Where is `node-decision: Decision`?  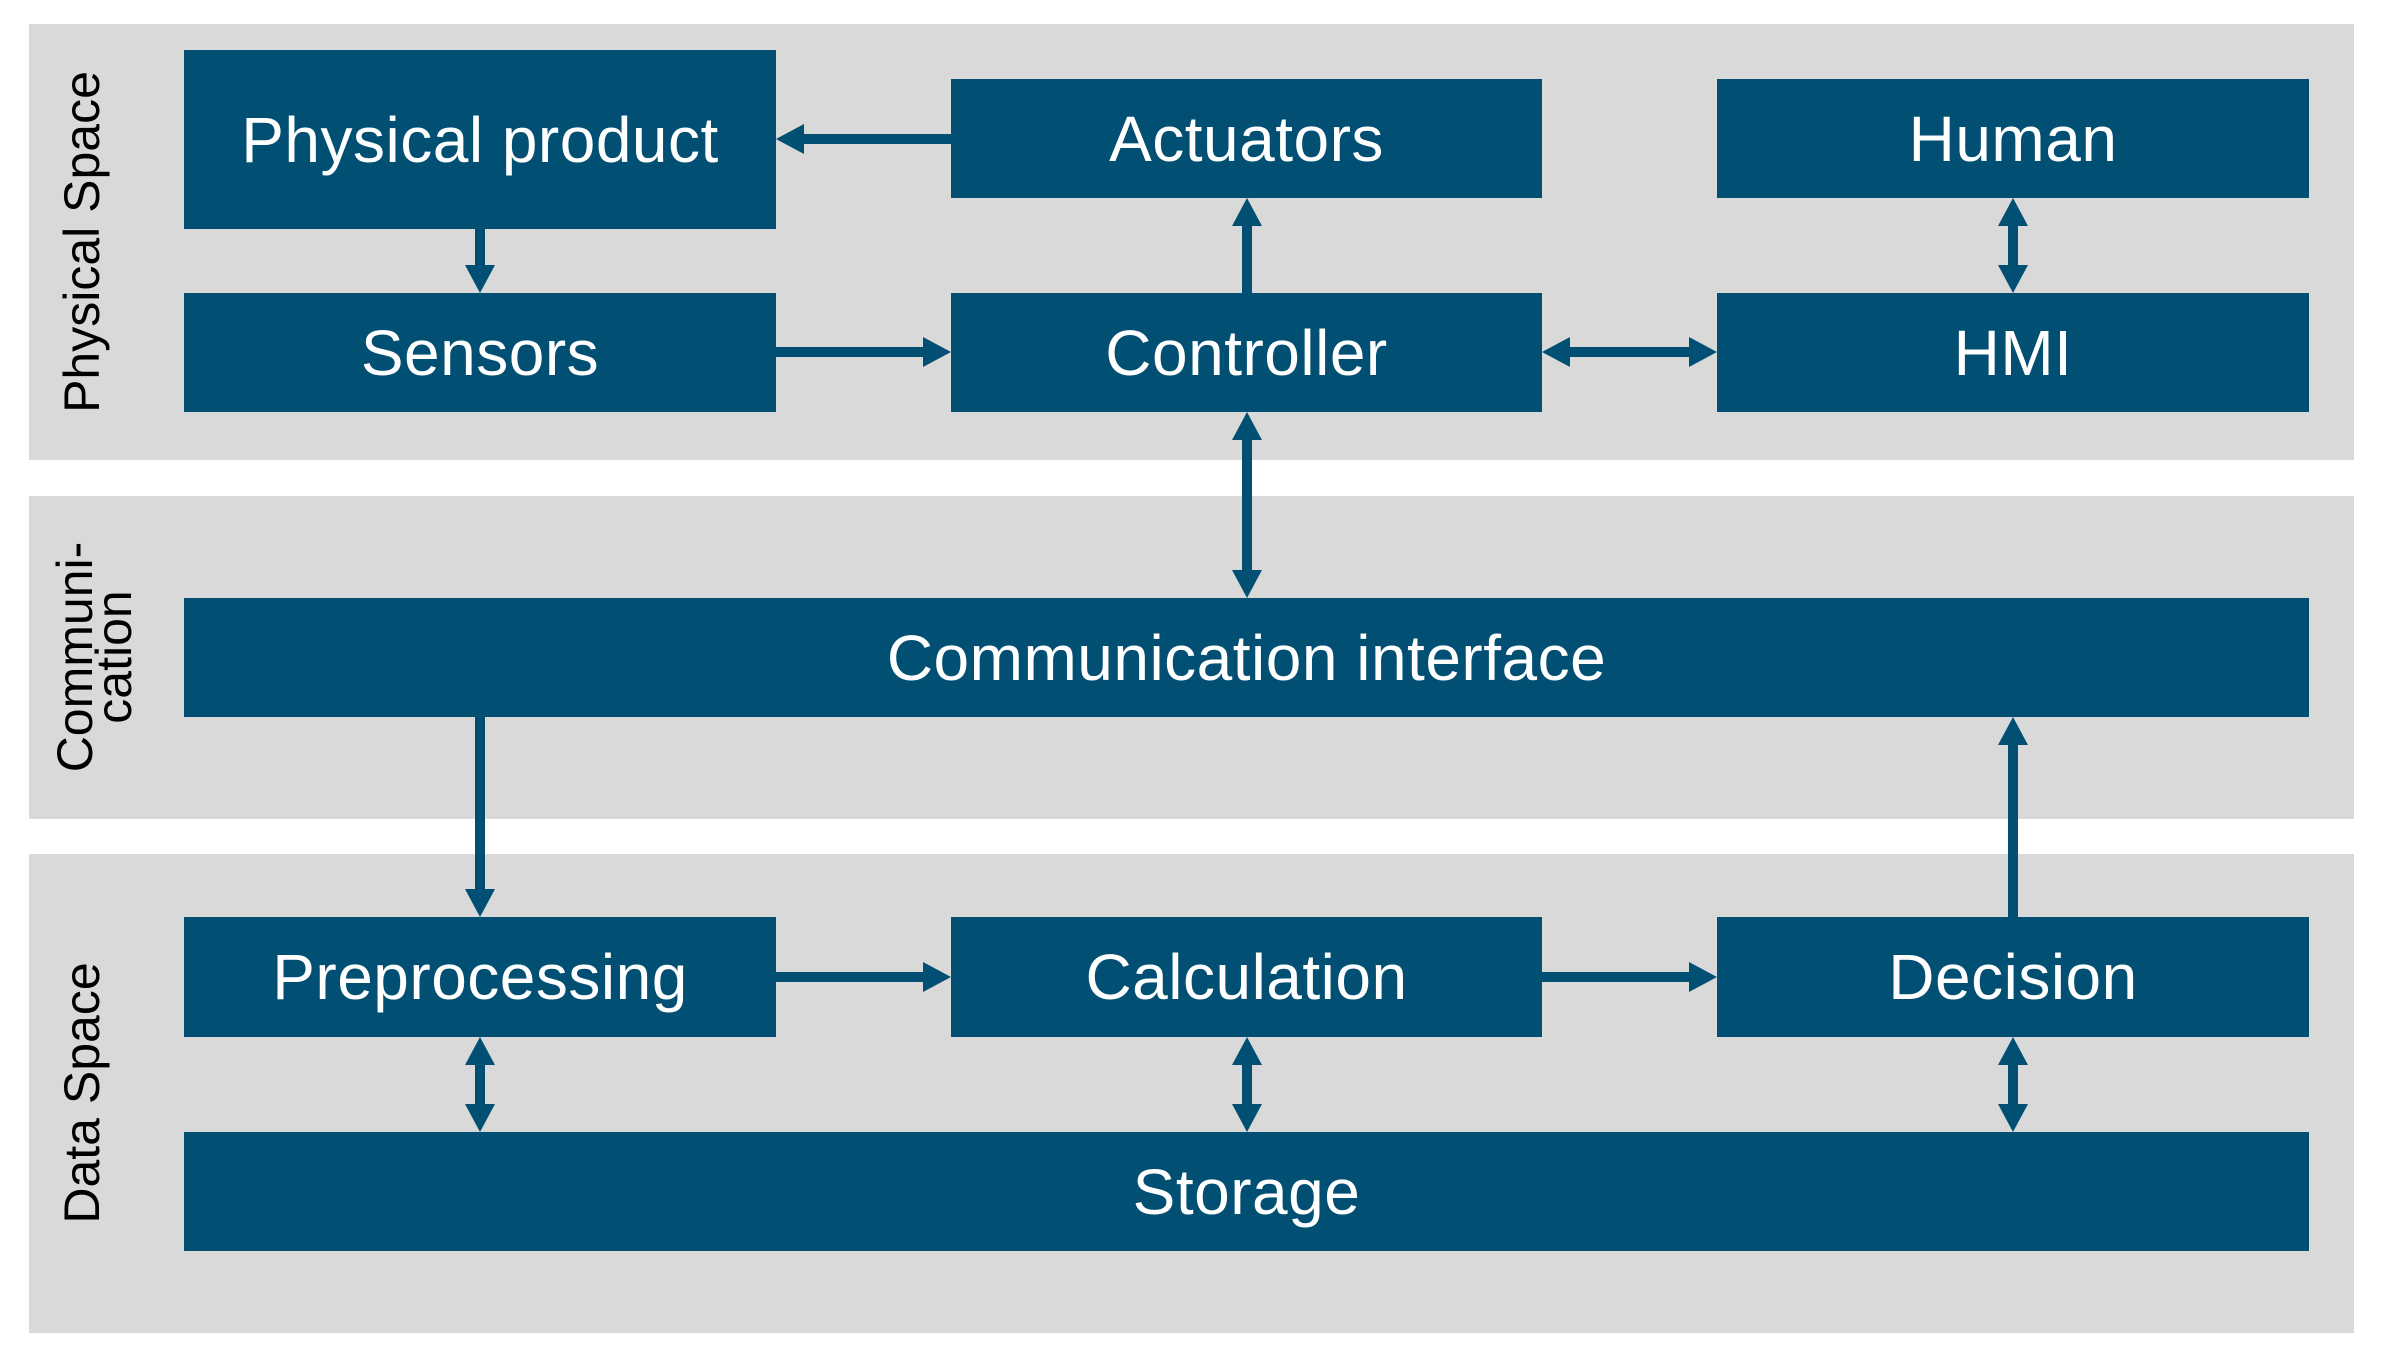
node-decision: Decision is located at coordinates (2013, 977).